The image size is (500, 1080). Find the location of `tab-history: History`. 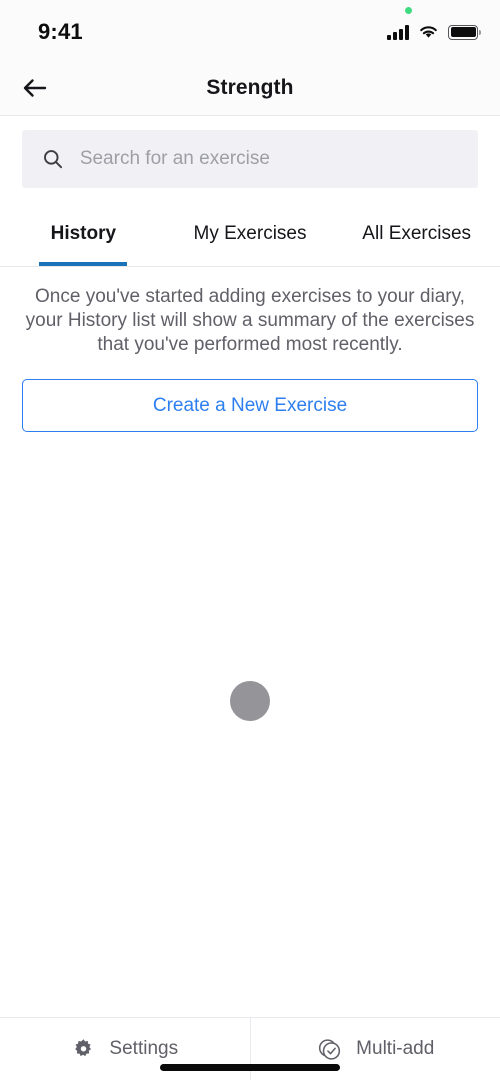

tab-history: History is located at coordinates (83, 234).